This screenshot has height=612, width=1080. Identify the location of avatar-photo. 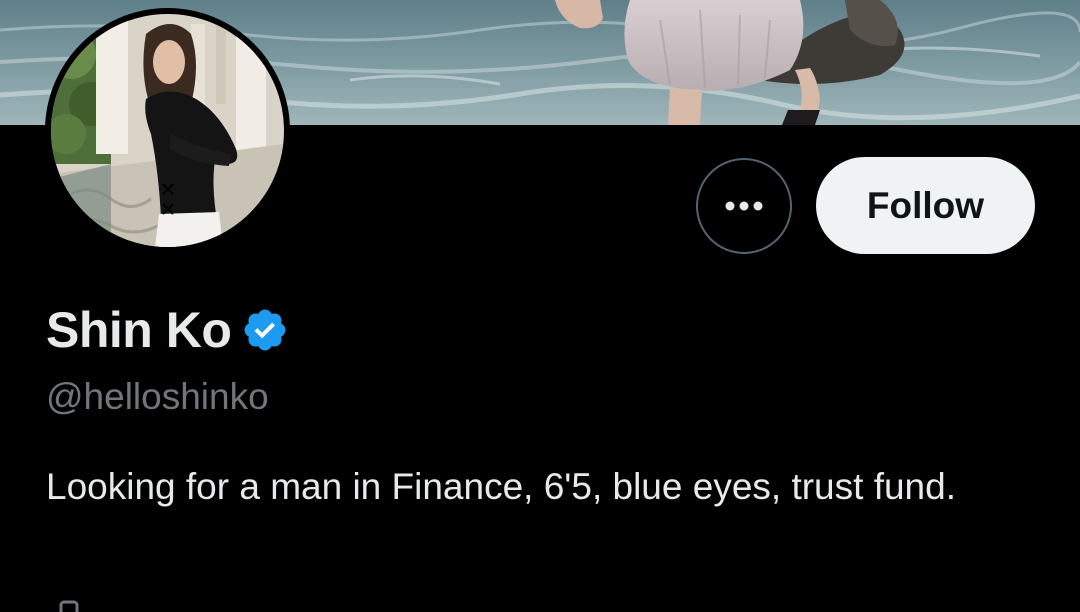
(167, 130).